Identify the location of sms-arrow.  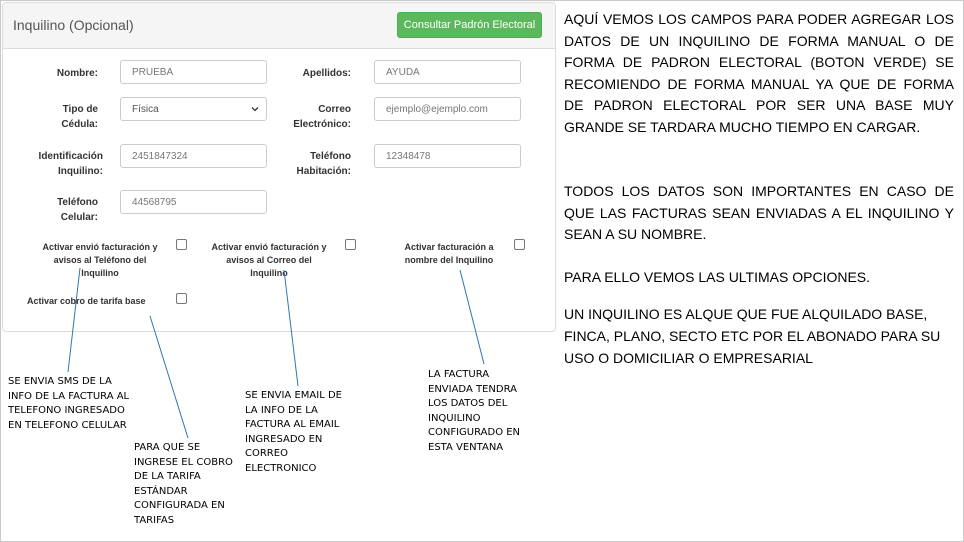
(74, 320).